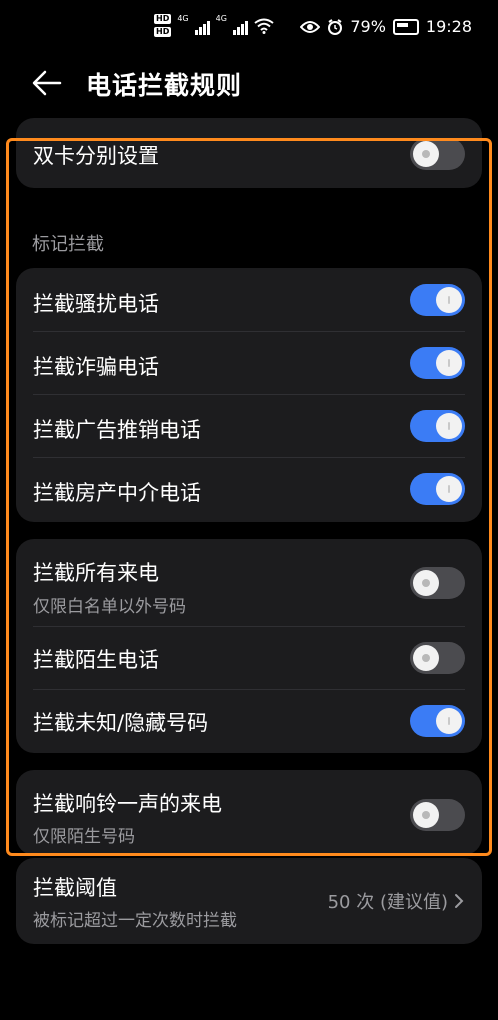 Image resolution: width=498 pixels, height=1020 pixels. I want to click on threshold-label: 拦截阈值, so click(75, 888).